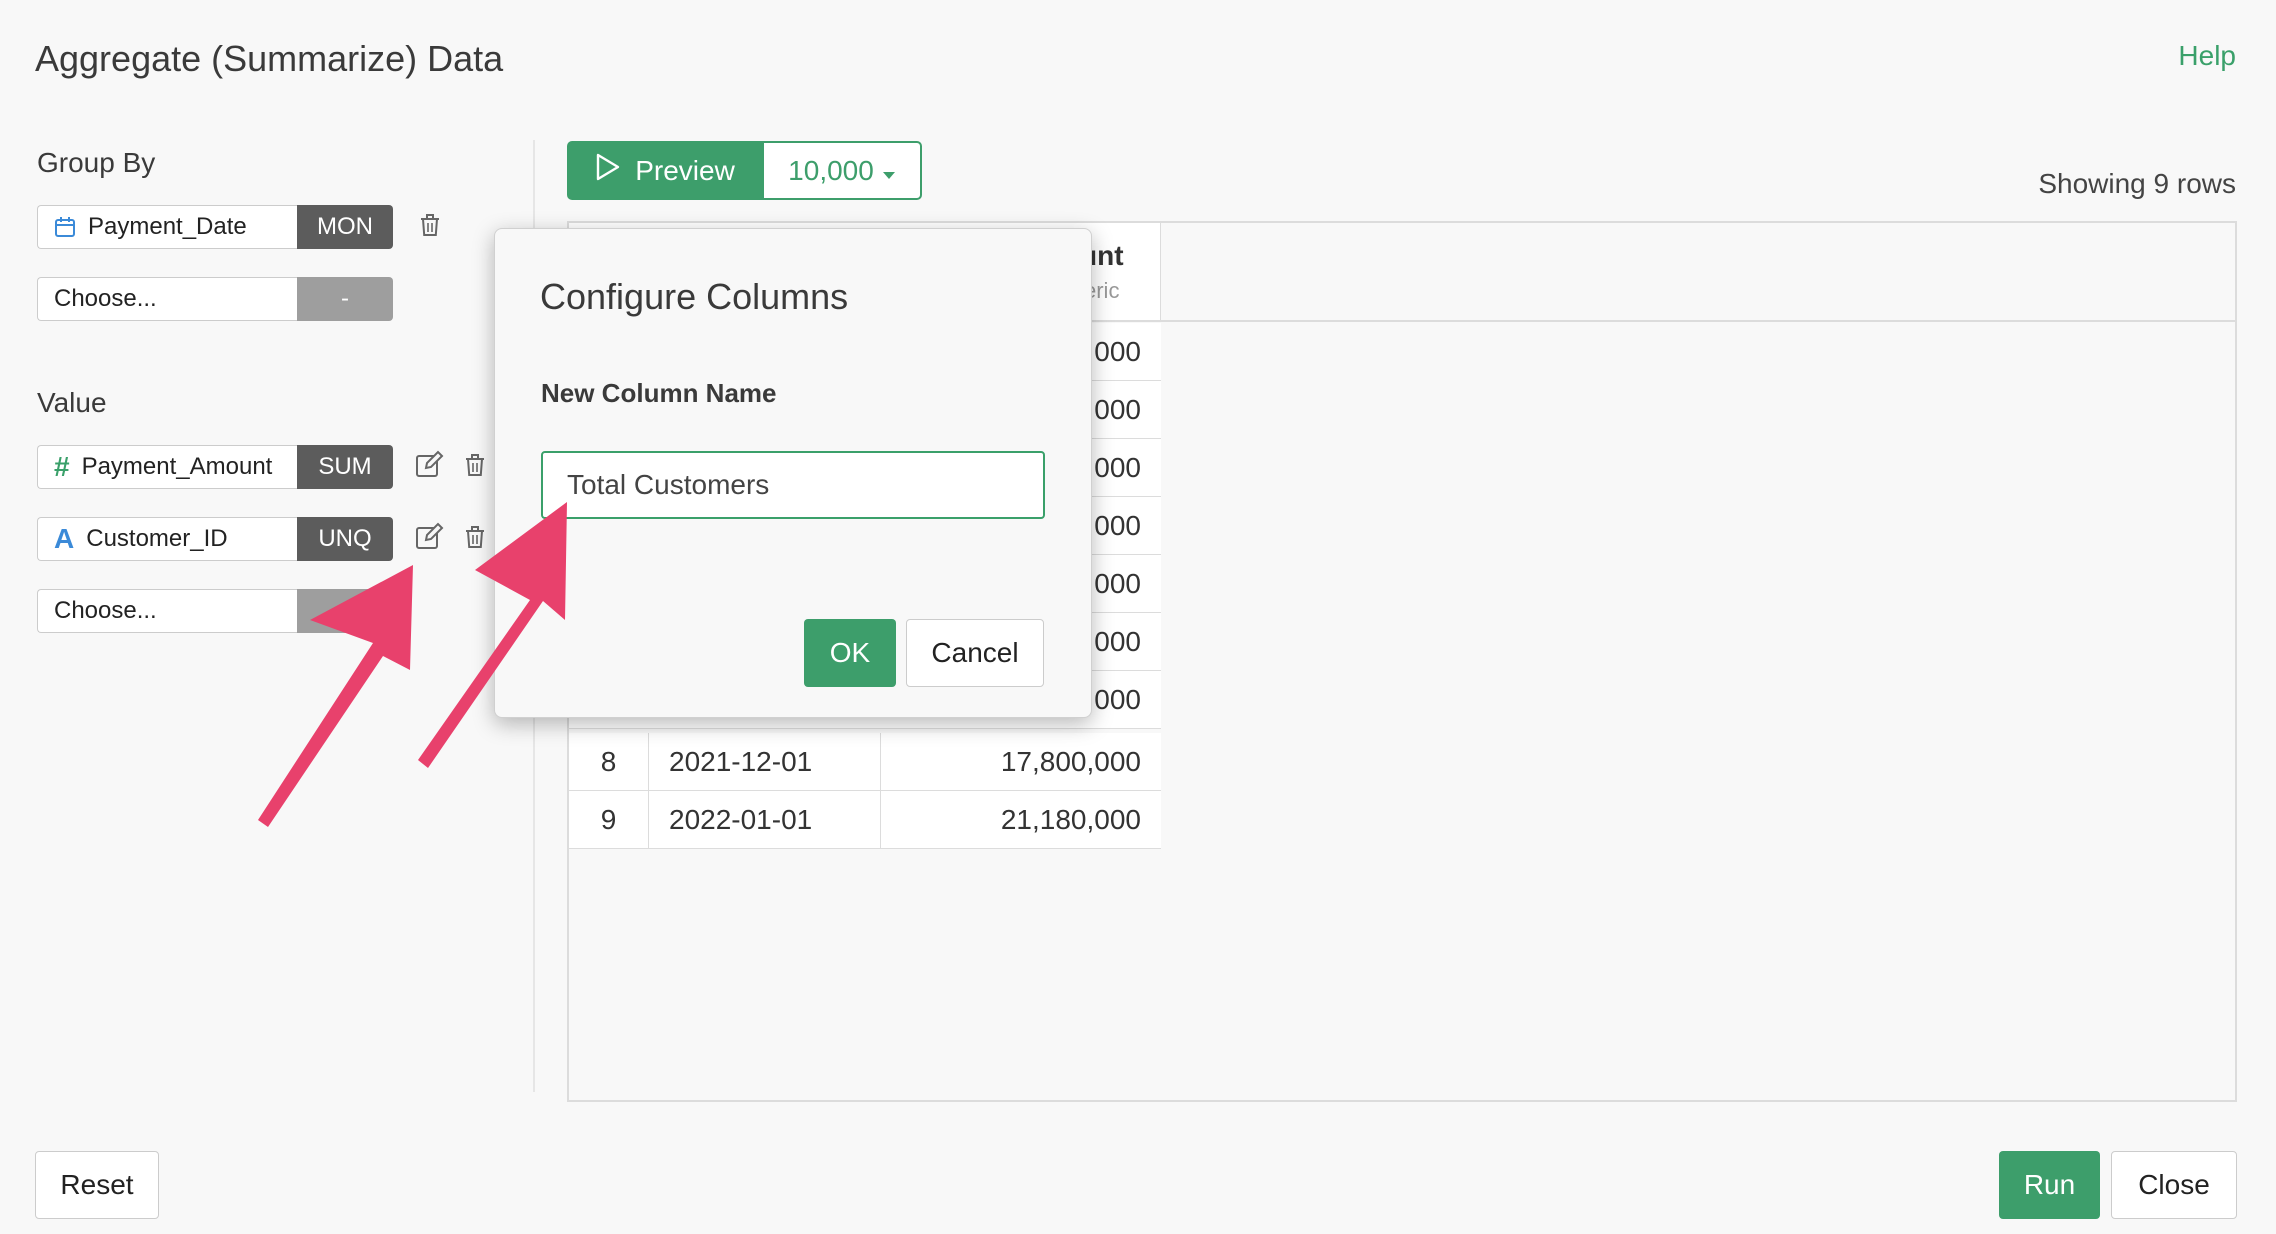 The height and width of the screenshot is (1234, 2276). Describe the element at coordinates (2207, 56) in the screenshot. I see `help-link: Help` at that location.